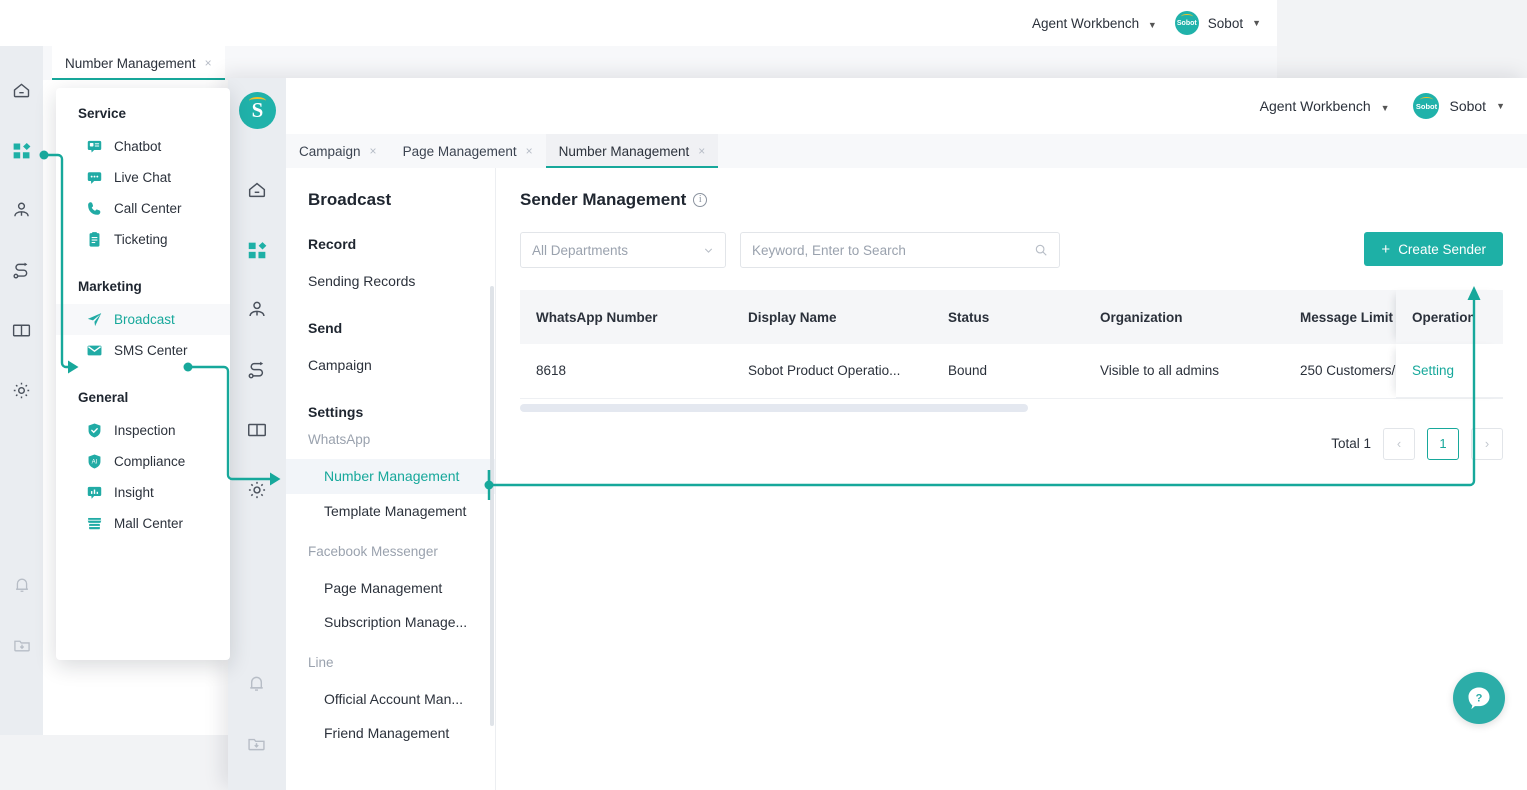 This screenshot has height=790, width=1527. I want to click on column-header-operation: Operation, so click(1449, 317).